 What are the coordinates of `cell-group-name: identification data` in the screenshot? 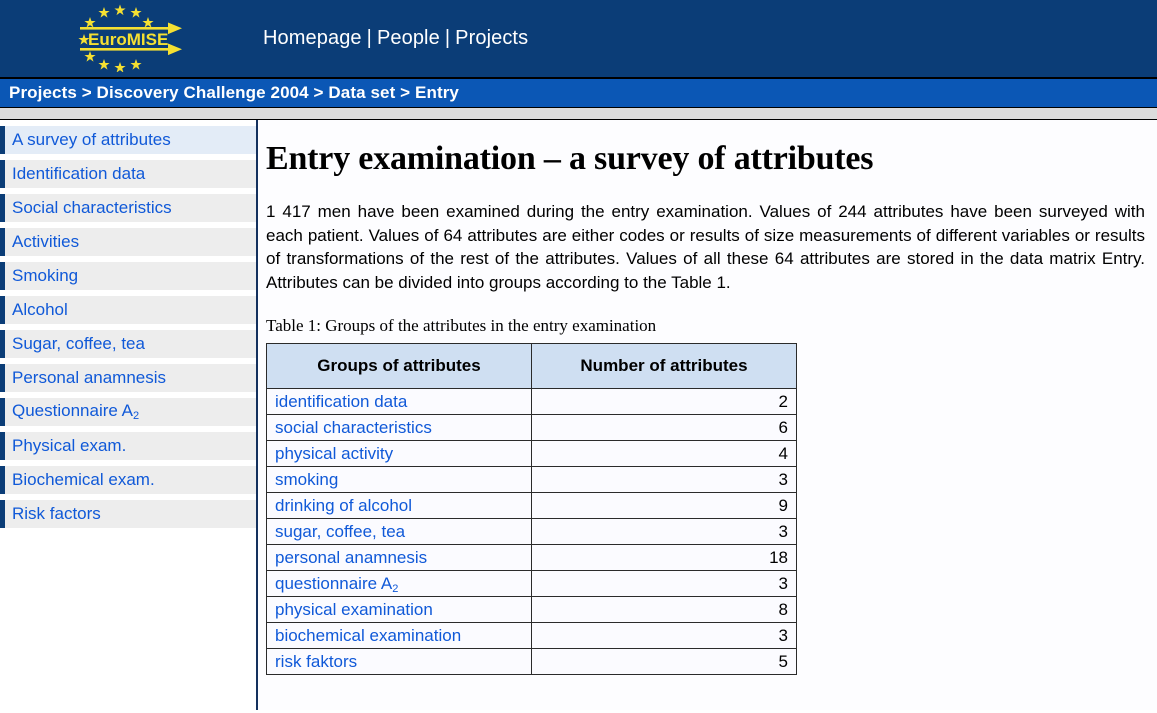 It's located at (399, 401).